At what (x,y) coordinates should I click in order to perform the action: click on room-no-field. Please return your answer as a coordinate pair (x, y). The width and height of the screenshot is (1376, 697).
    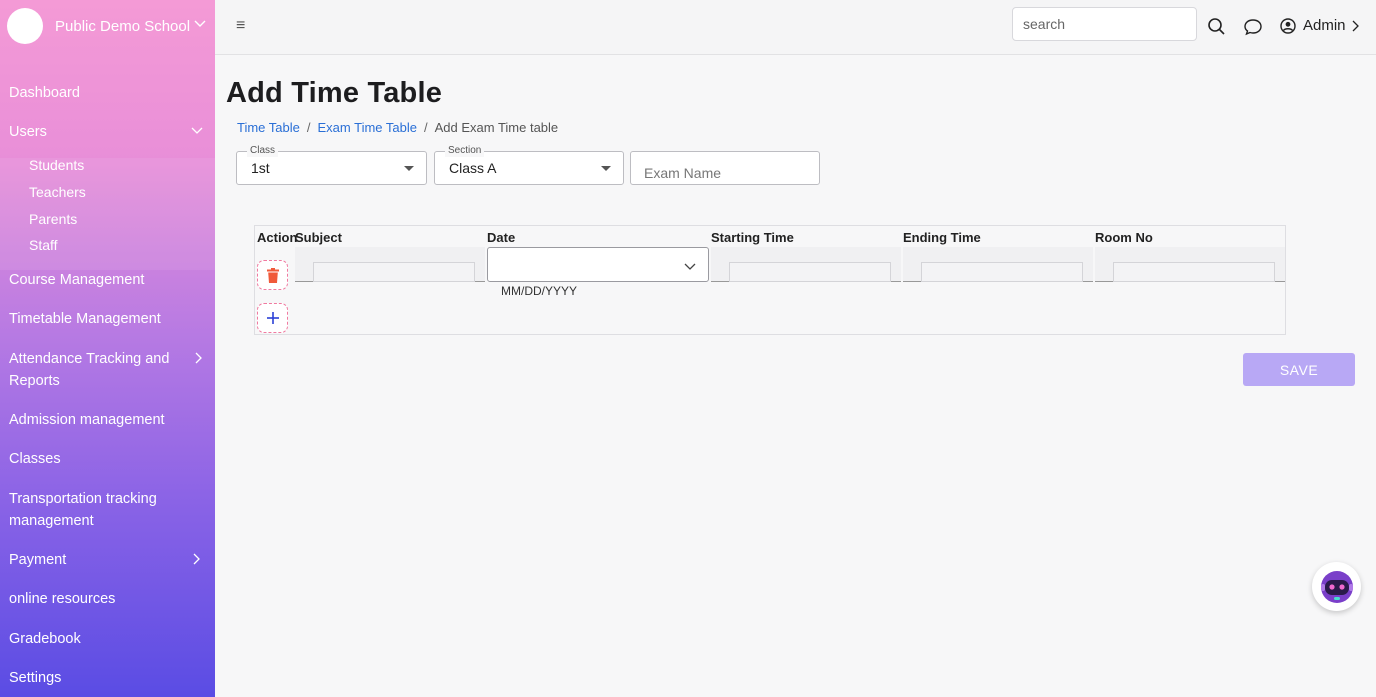
    Looking at the image, I should click on (1190, 264).